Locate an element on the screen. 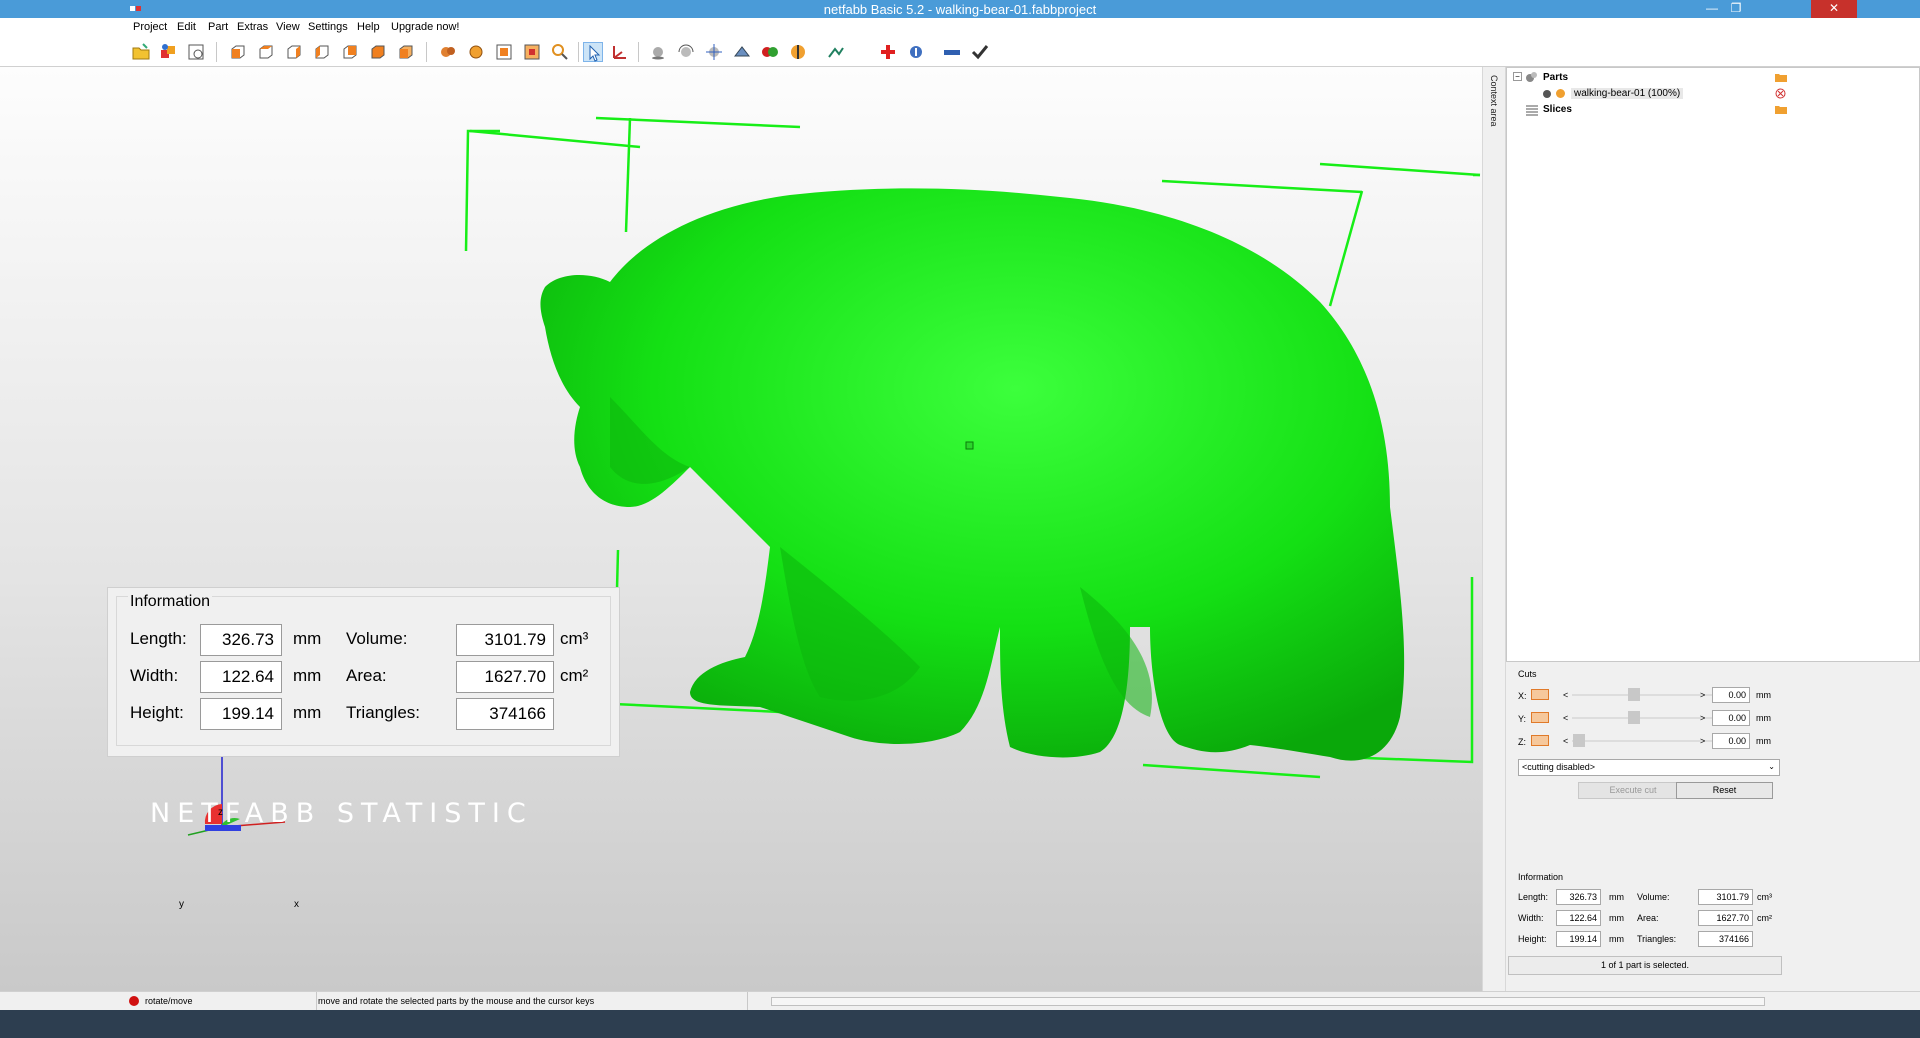 Image resolution: width=1920 pixels, height=1038 pixels. zoom-selection-icon is located at coordinates (532, 52).